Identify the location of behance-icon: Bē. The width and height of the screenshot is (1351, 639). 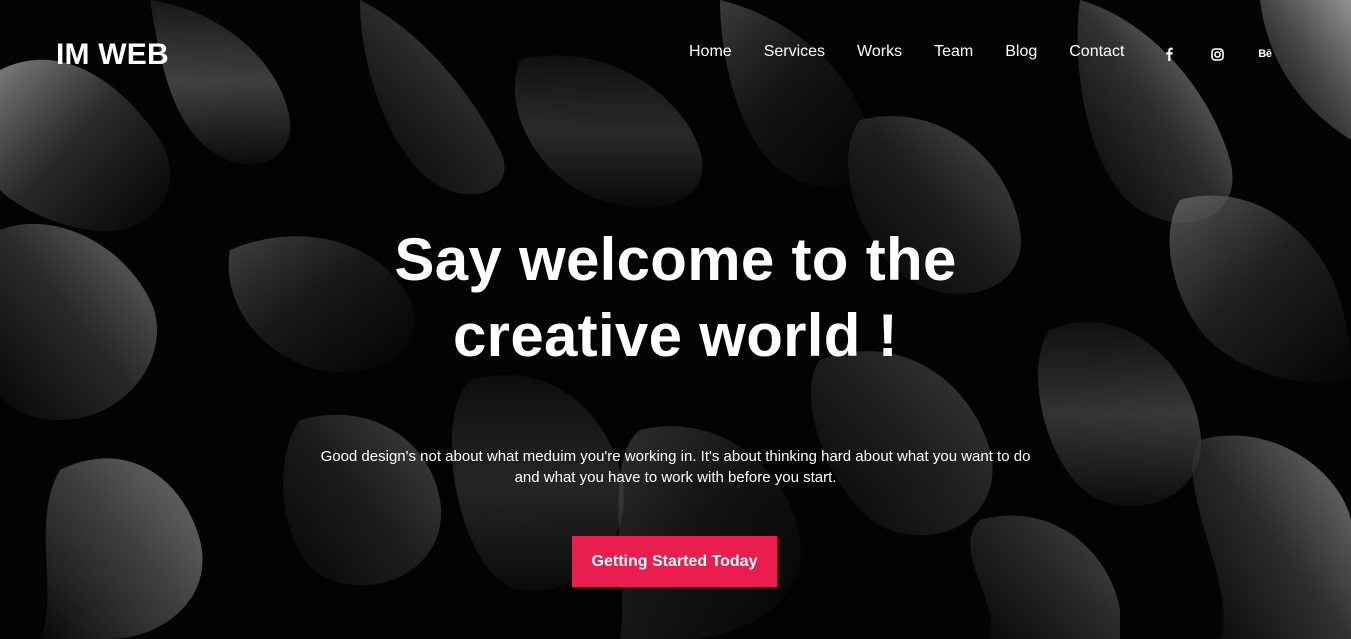
(1265, 54).